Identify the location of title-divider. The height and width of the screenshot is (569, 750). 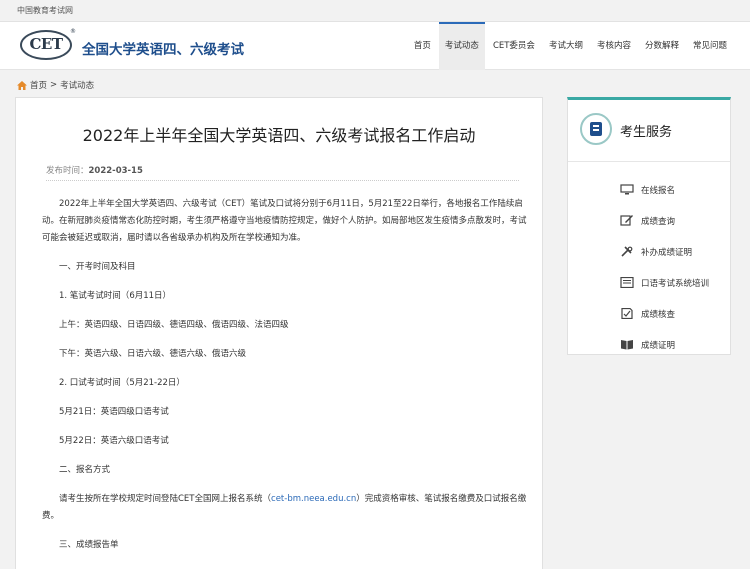
(282, 180).